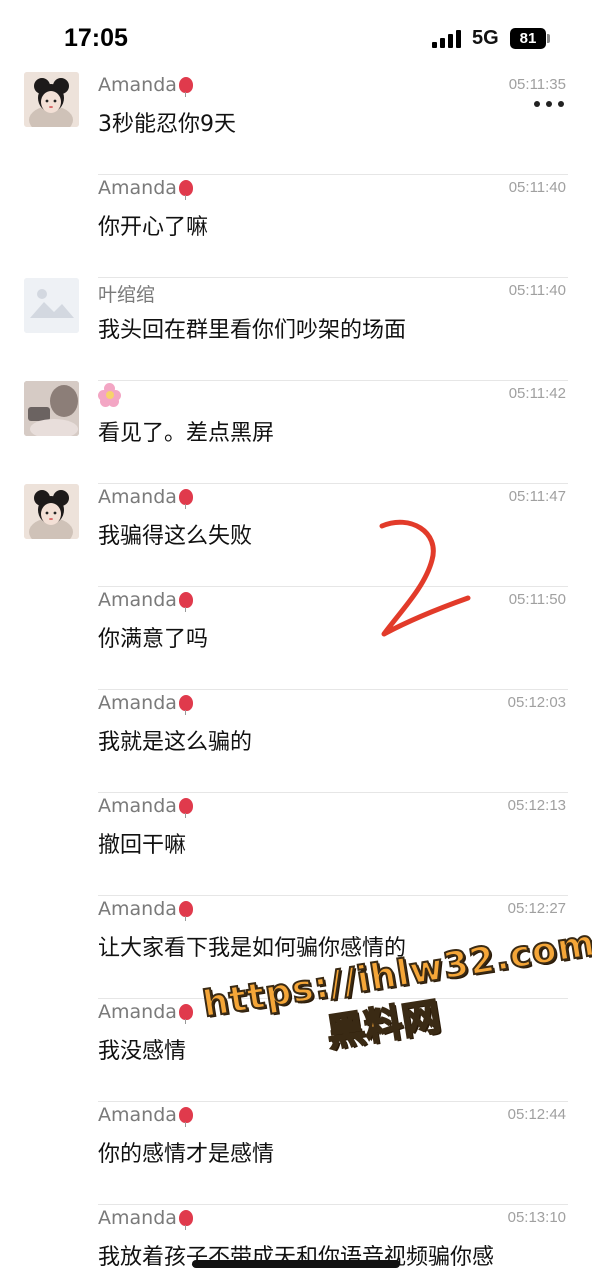  What do you see at coordinates (296, 1242) in the screenshot?
I see `message-row: Amanda 05:13:10 我放着孩子不带成天和你语音视频骗你感` at bounding box center [296, 1242].